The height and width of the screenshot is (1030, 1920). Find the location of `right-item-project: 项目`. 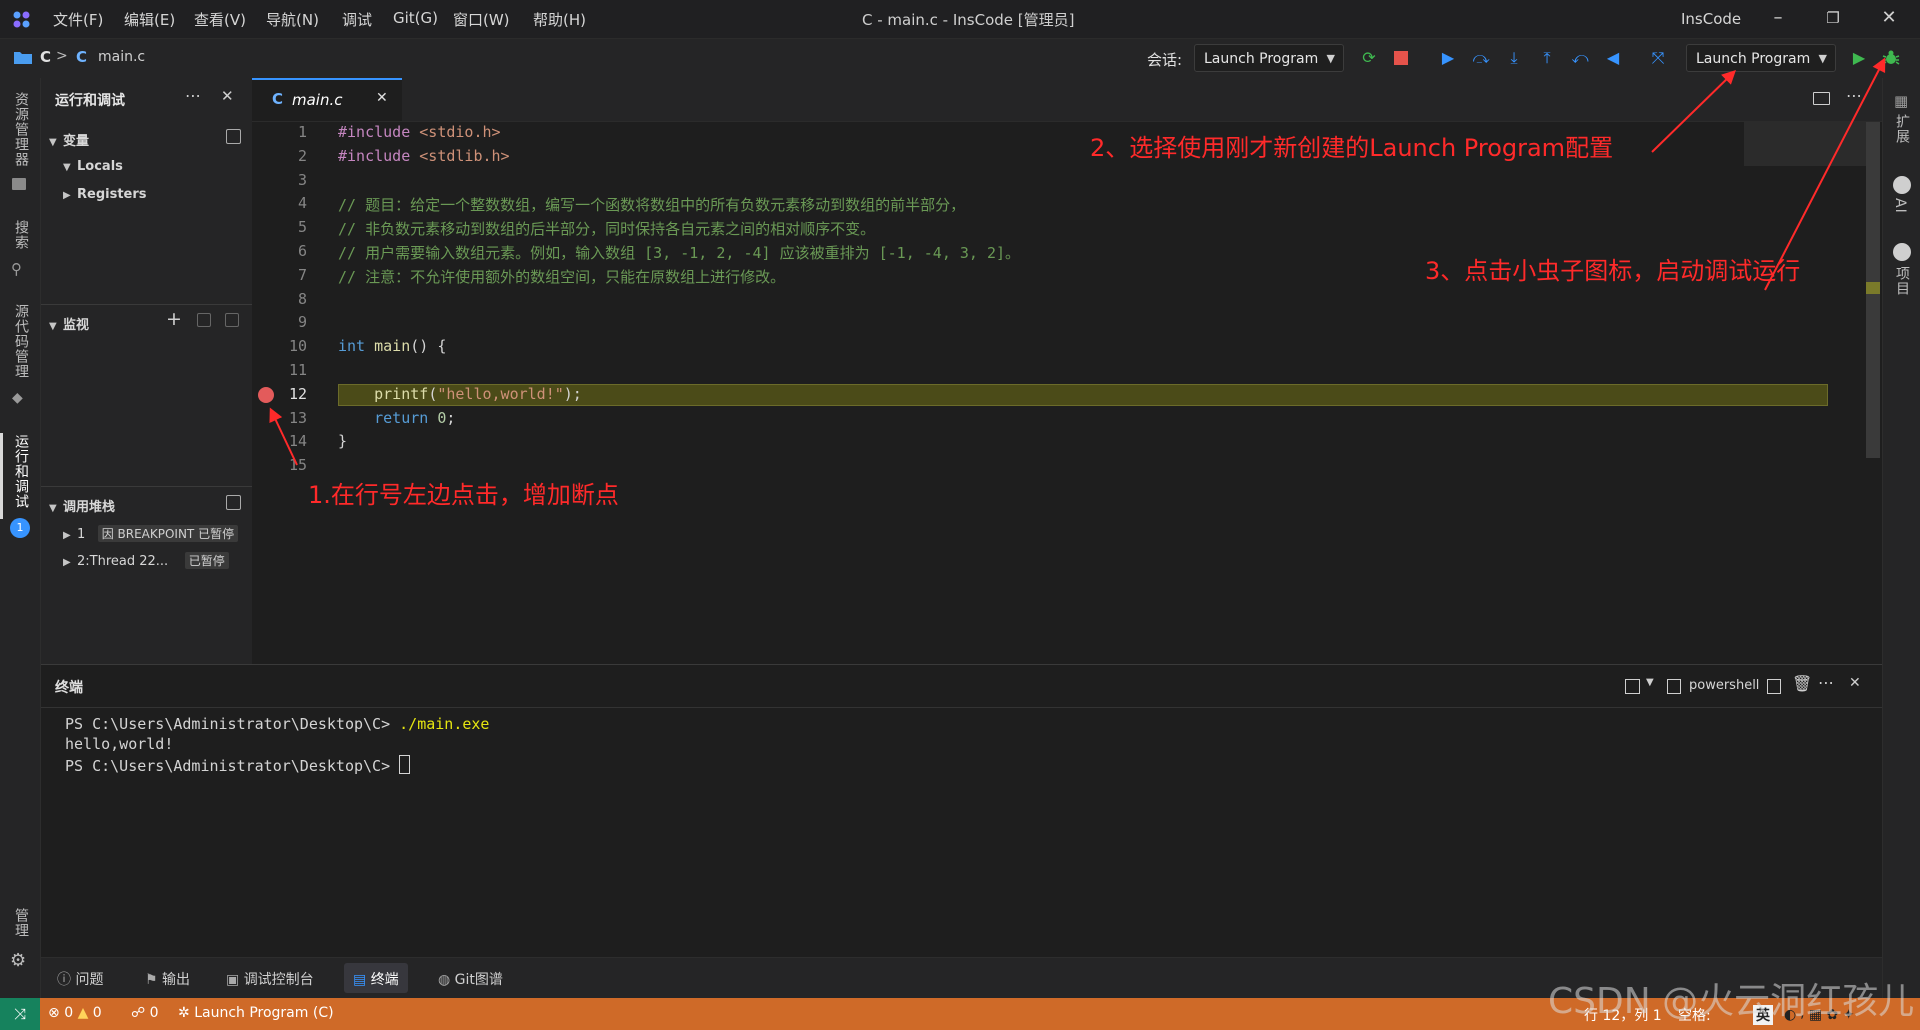

right-item-project: 项目 is located at coordinates (1902, 281).